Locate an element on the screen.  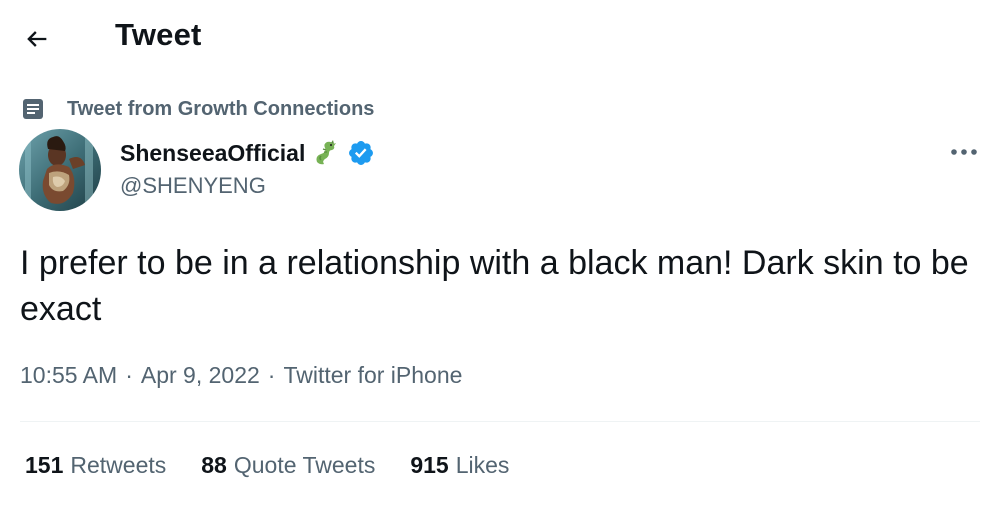
social-context-link: Tweet from Growth Connections is located at coordinates (220, 109).